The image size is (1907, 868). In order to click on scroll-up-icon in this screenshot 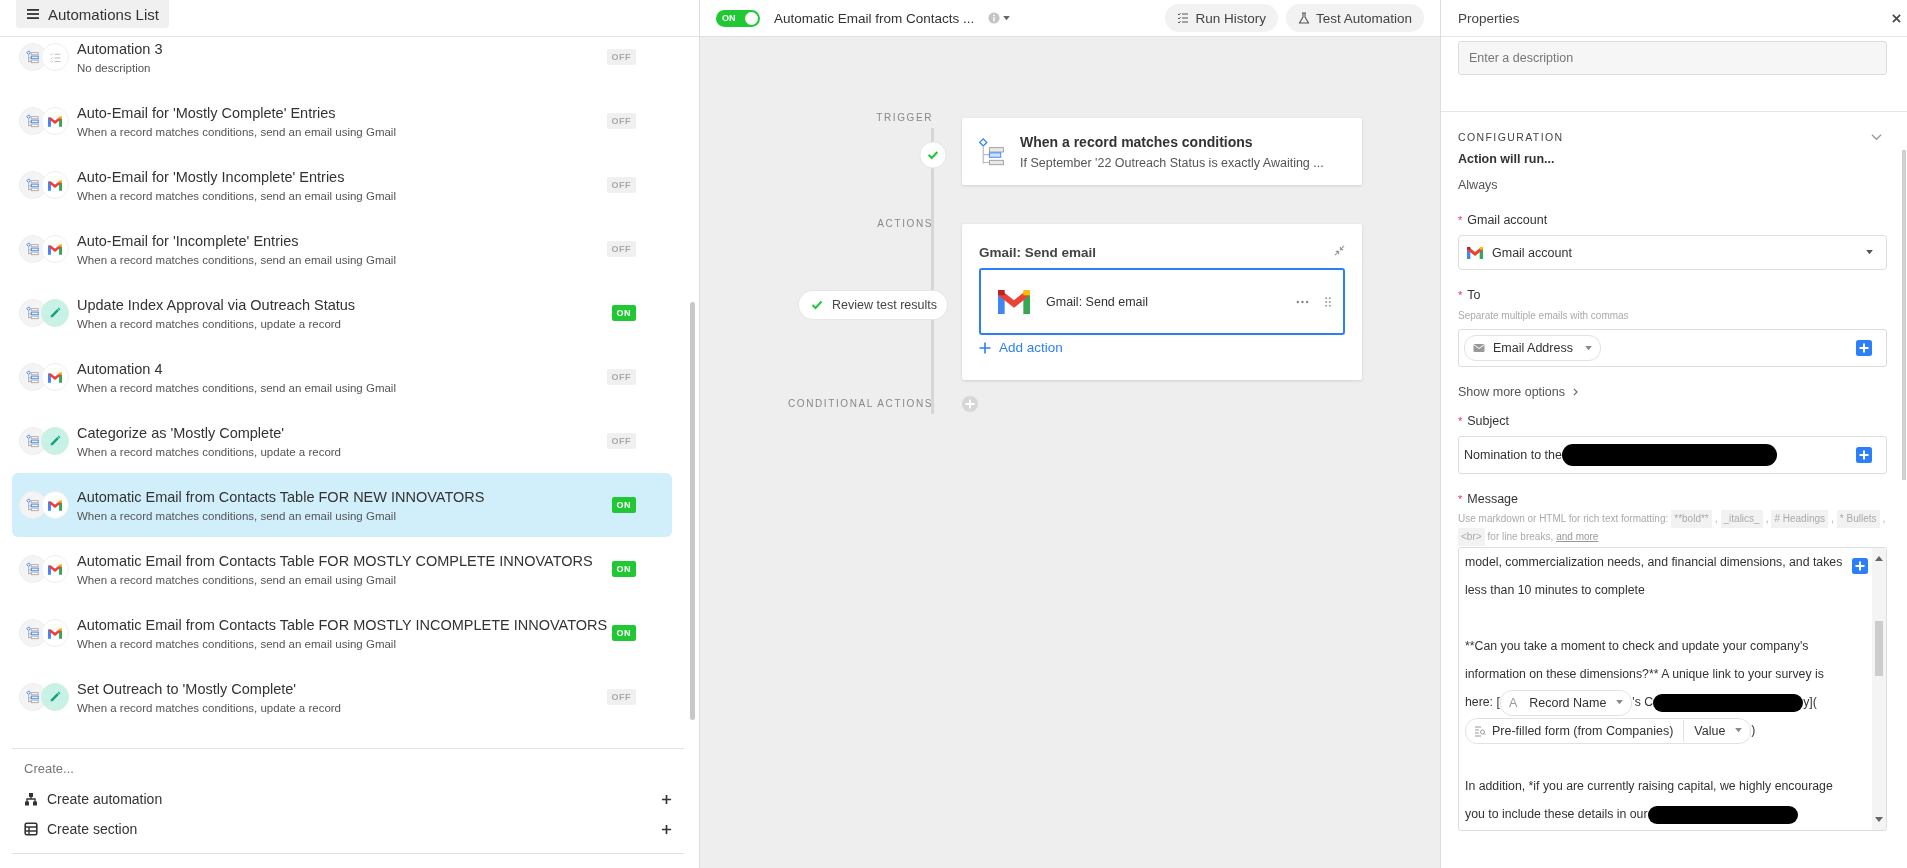, I will do `click(1879, 558)`.